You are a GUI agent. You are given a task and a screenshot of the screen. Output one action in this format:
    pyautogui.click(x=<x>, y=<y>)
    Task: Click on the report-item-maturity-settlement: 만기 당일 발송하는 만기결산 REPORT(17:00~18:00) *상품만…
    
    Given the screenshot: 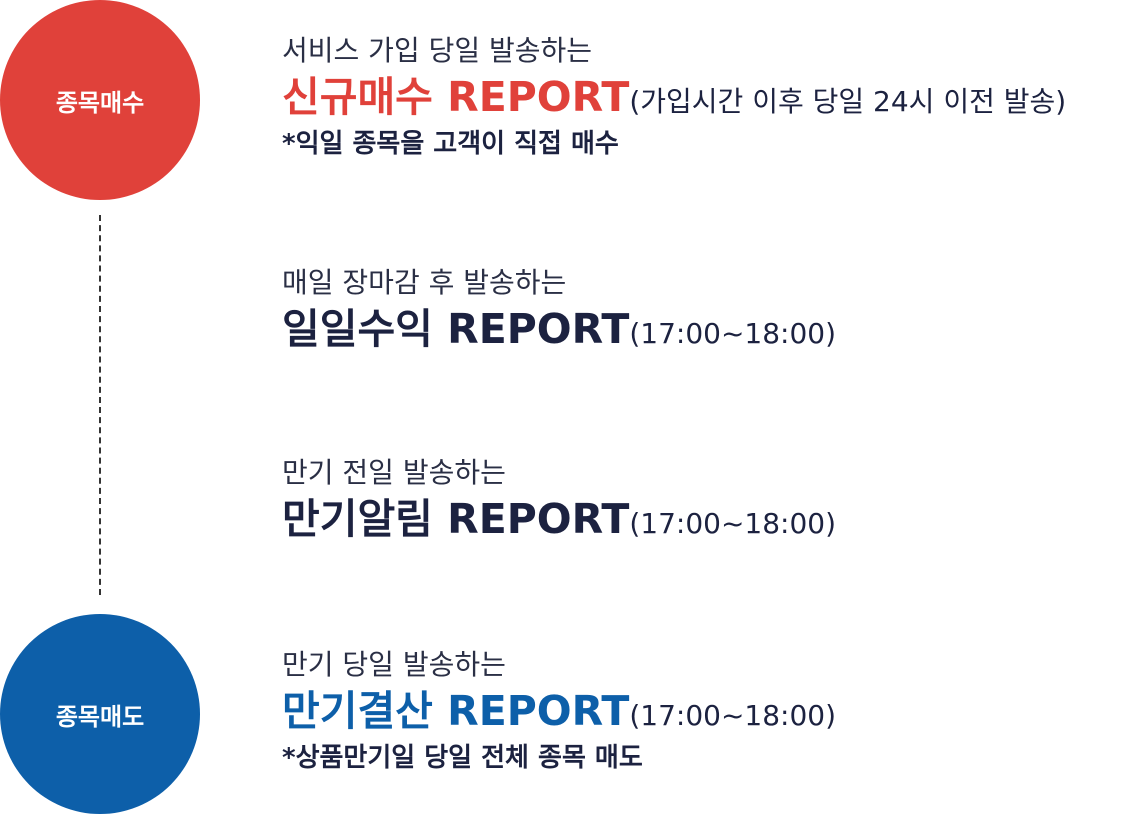 What is the action you would take?
    pyautogui.click(x=559, y=711)
    